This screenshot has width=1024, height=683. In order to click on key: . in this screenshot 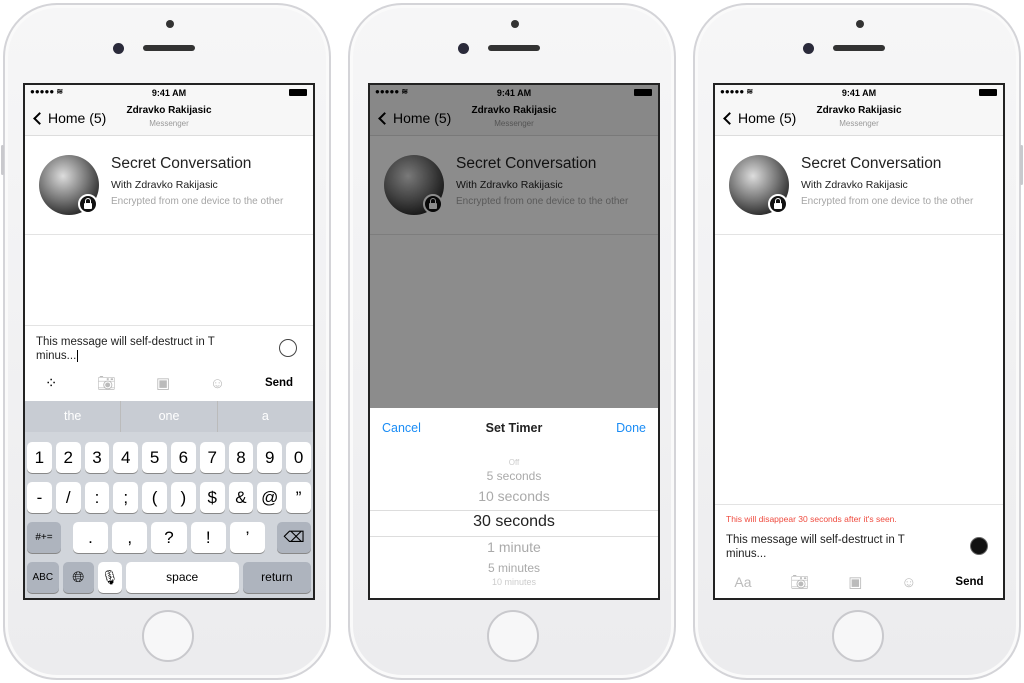, I will do `click(90, 537)`.